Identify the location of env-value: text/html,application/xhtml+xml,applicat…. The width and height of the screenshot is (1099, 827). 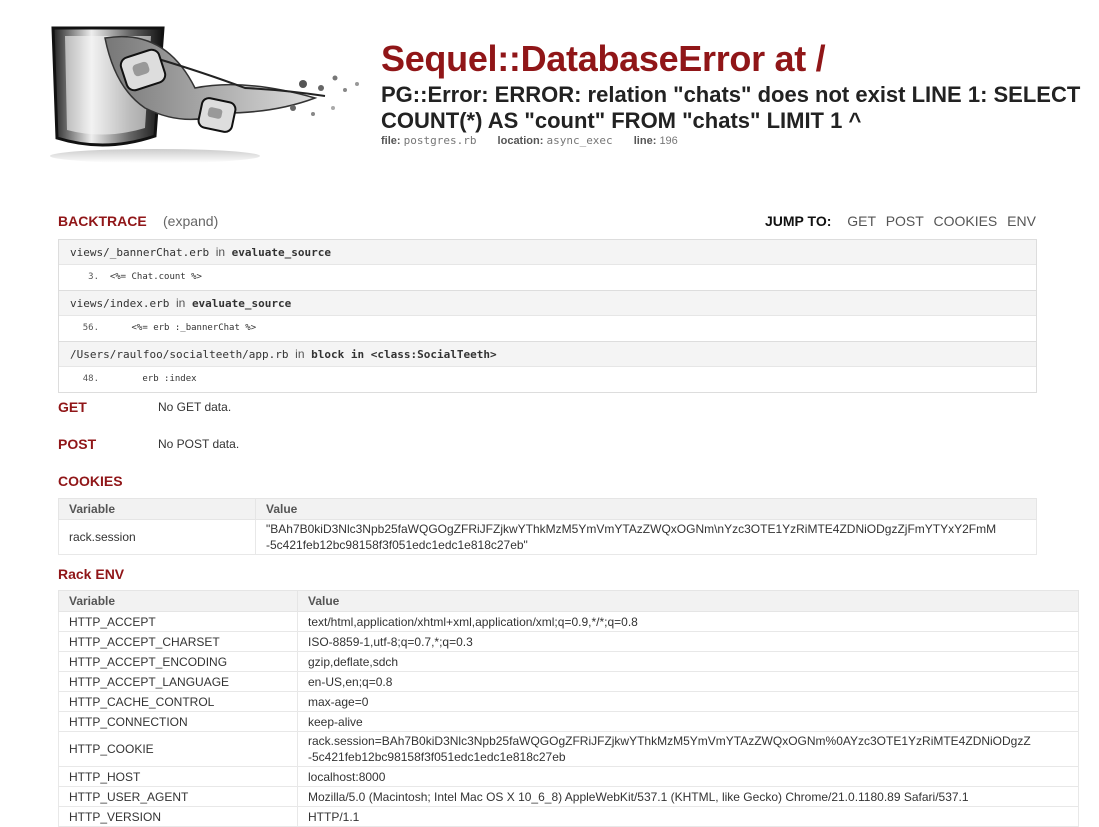
(688, 621).